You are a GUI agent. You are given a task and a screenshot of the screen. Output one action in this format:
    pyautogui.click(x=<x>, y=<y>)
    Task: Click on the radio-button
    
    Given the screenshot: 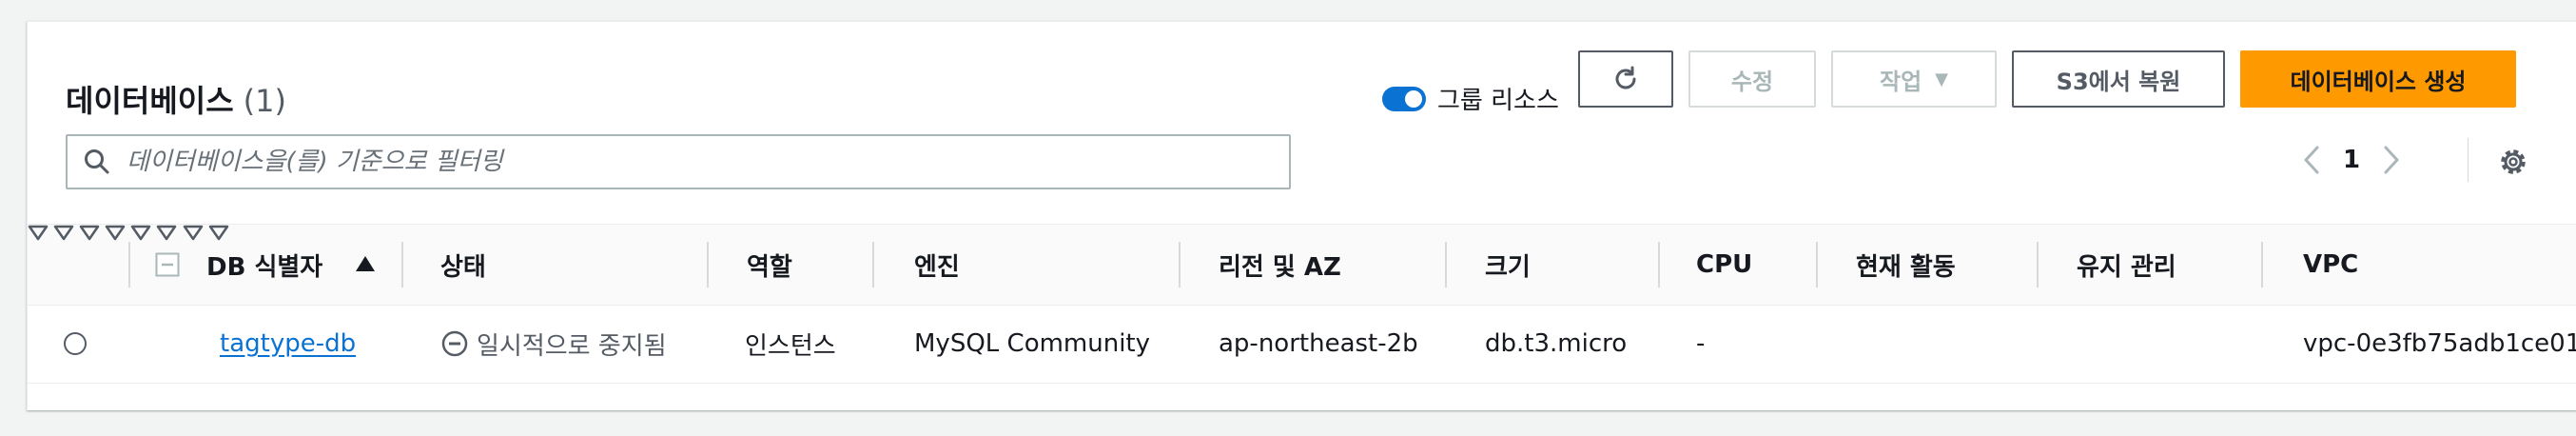 What is the action you would take?
    pyautogui.click(x=75, y=343)
    